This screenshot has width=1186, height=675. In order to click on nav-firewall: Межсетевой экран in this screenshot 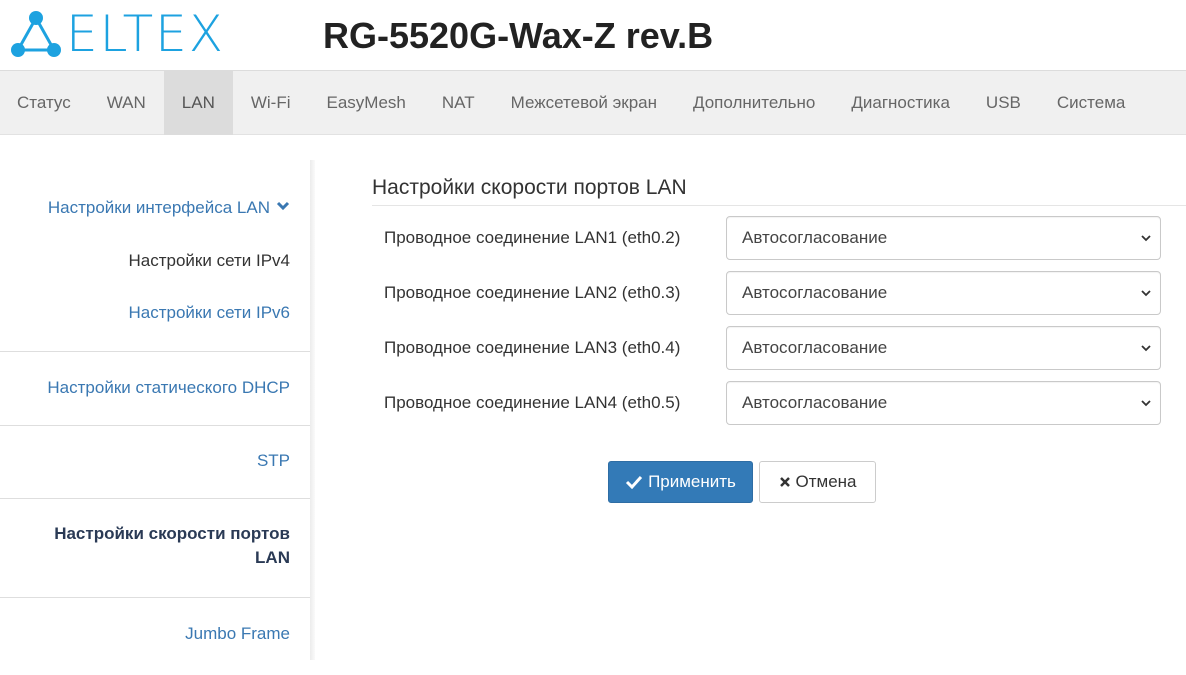, I will do `click(584, 103)`.